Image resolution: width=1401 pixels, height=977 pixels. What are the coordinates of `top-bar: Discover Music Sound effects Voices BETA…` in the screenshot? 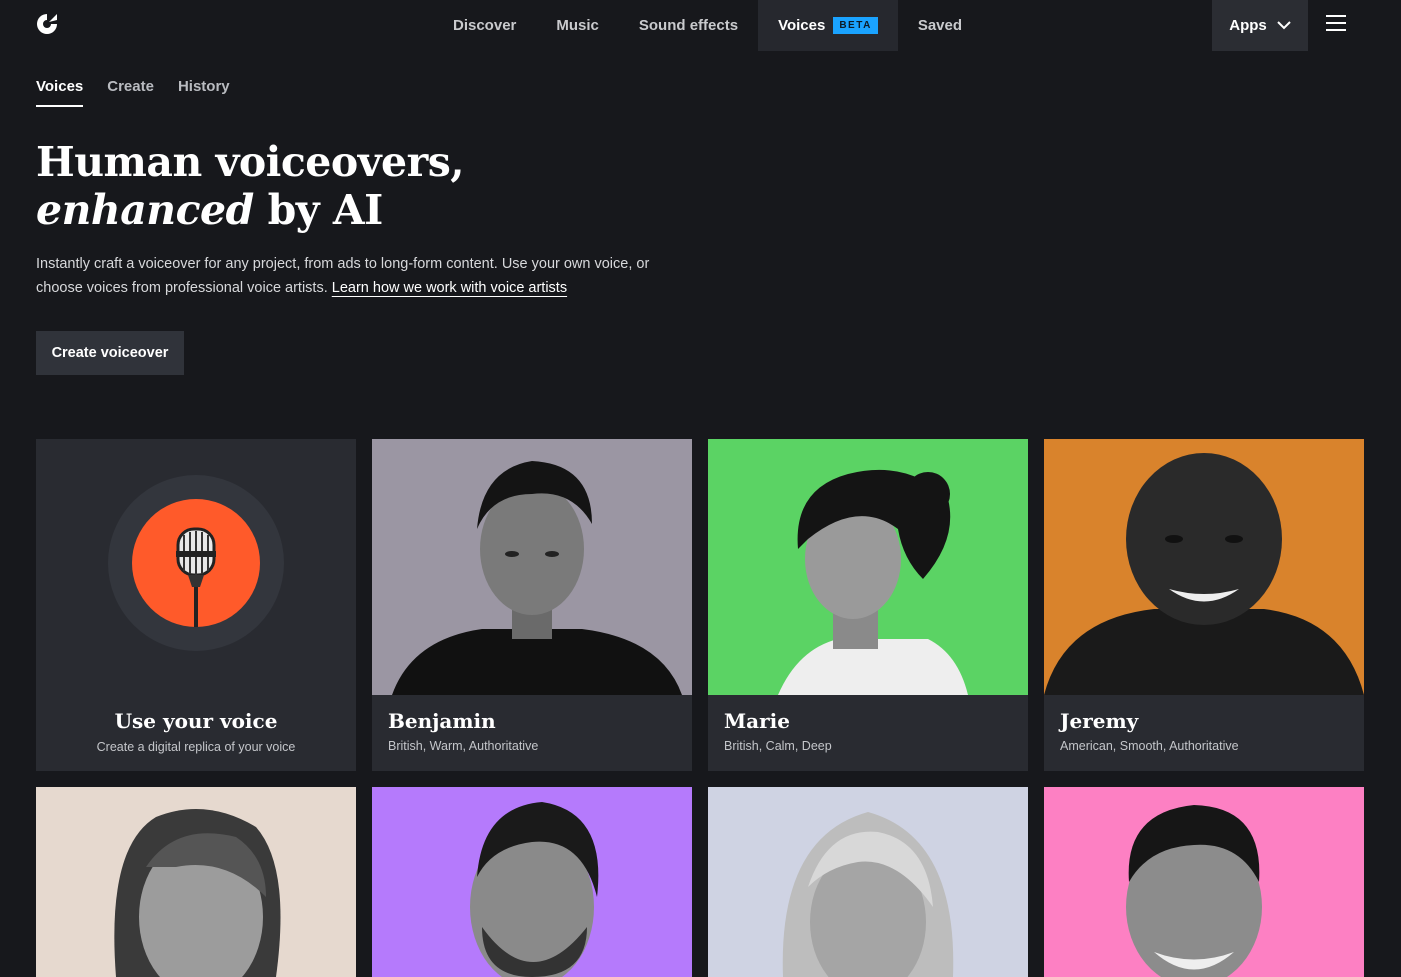 It's located at (700, 25).